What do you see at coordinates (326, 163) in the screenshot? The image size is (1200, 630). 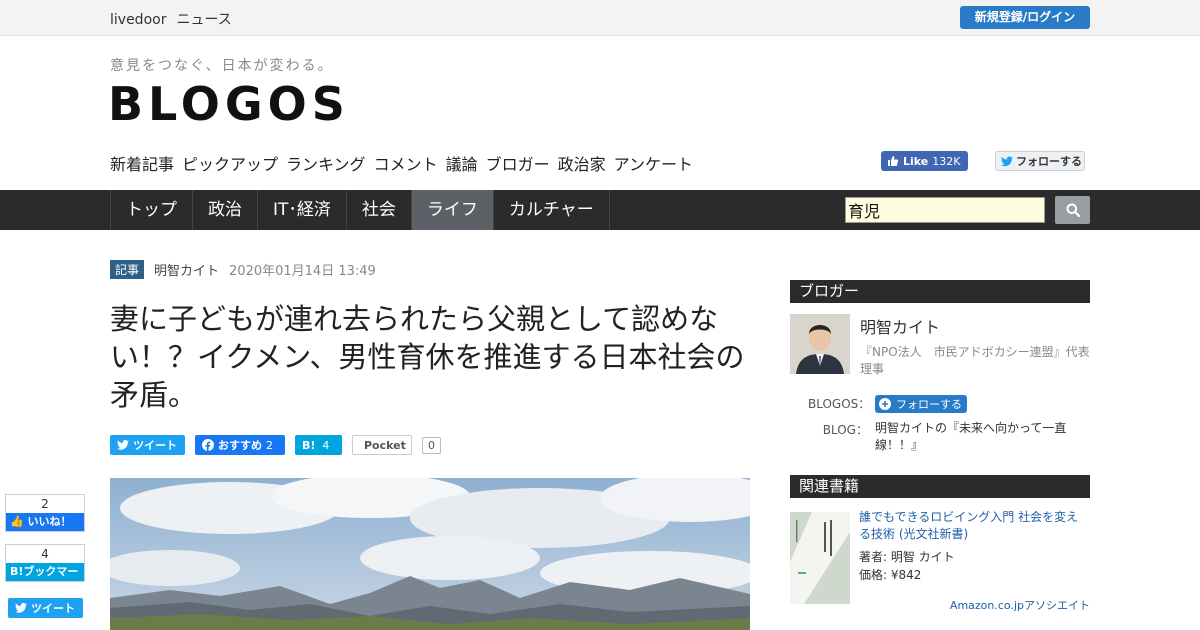 I see `subnav-ranking: ランキング` at bounding box center [326, 163].